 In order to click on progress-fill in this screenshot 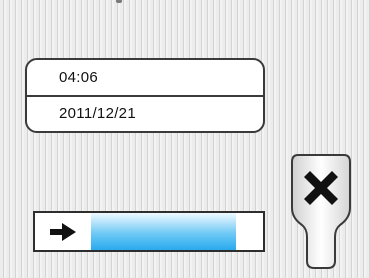, I will do `click(163, 231)`.